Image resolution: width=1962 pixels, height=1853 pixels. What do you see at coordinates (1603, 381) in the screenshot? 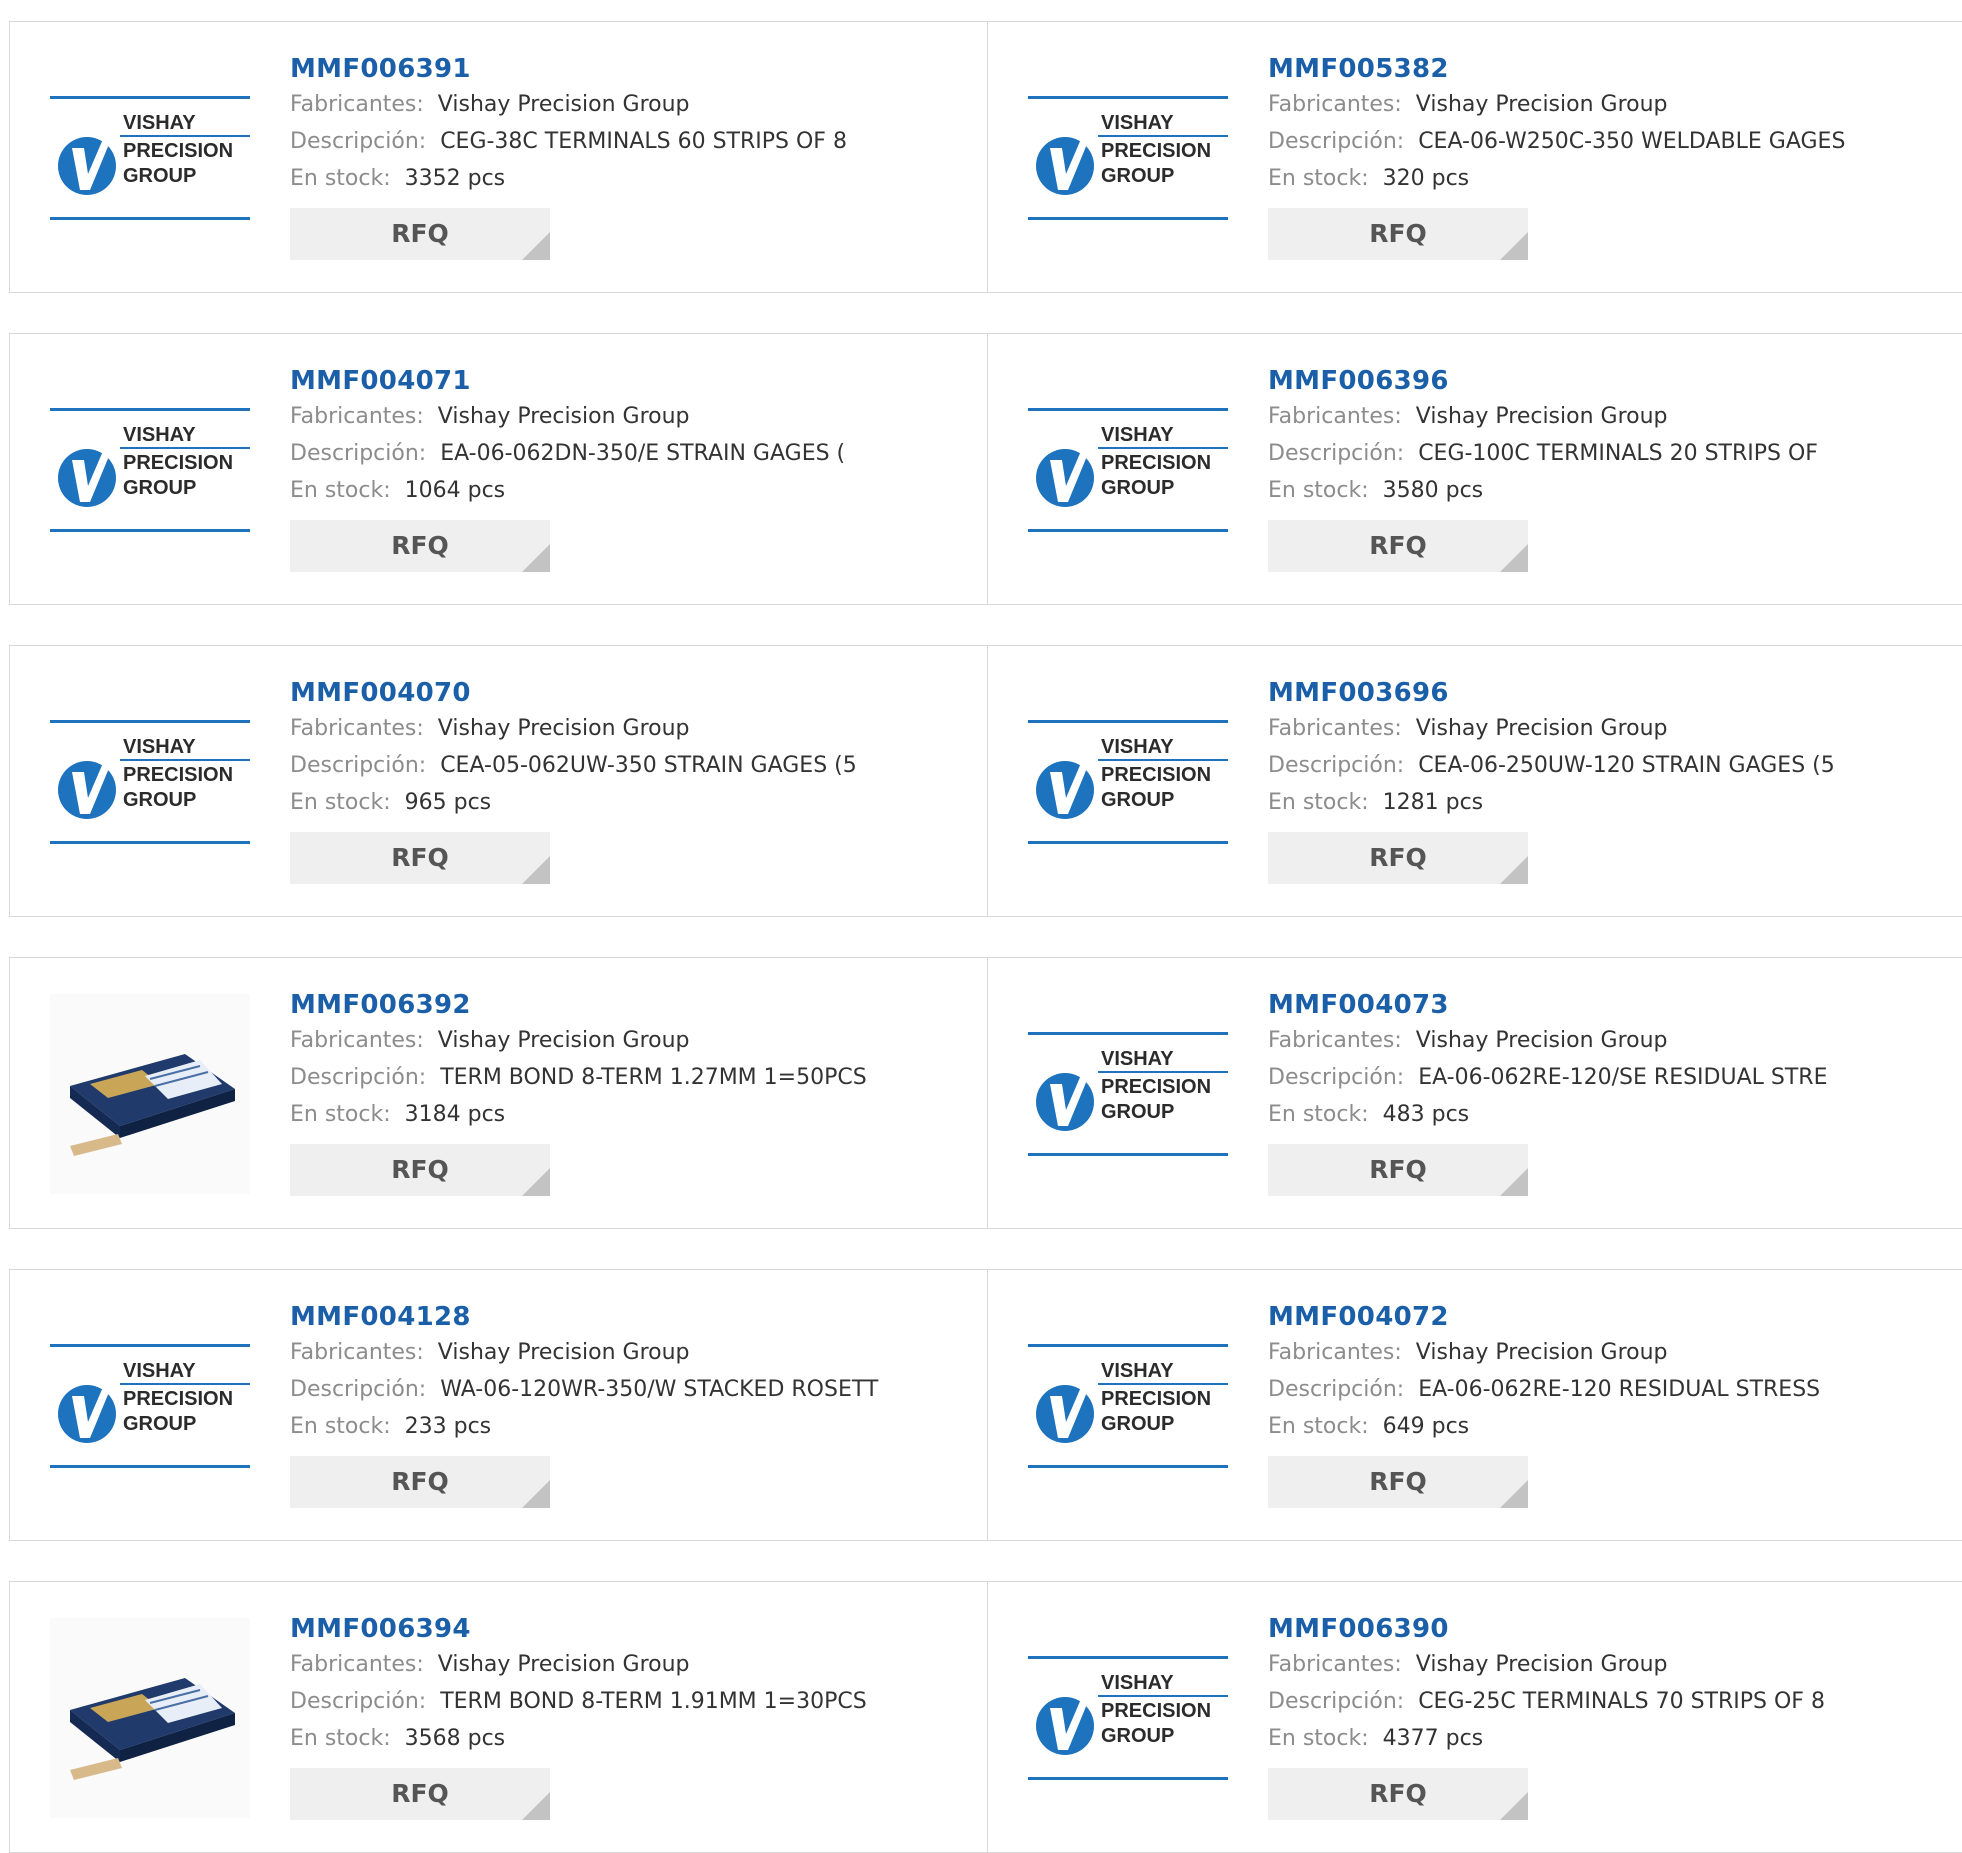
I see `part-number-link: MMF006396` at bounding box center [1603, 381].